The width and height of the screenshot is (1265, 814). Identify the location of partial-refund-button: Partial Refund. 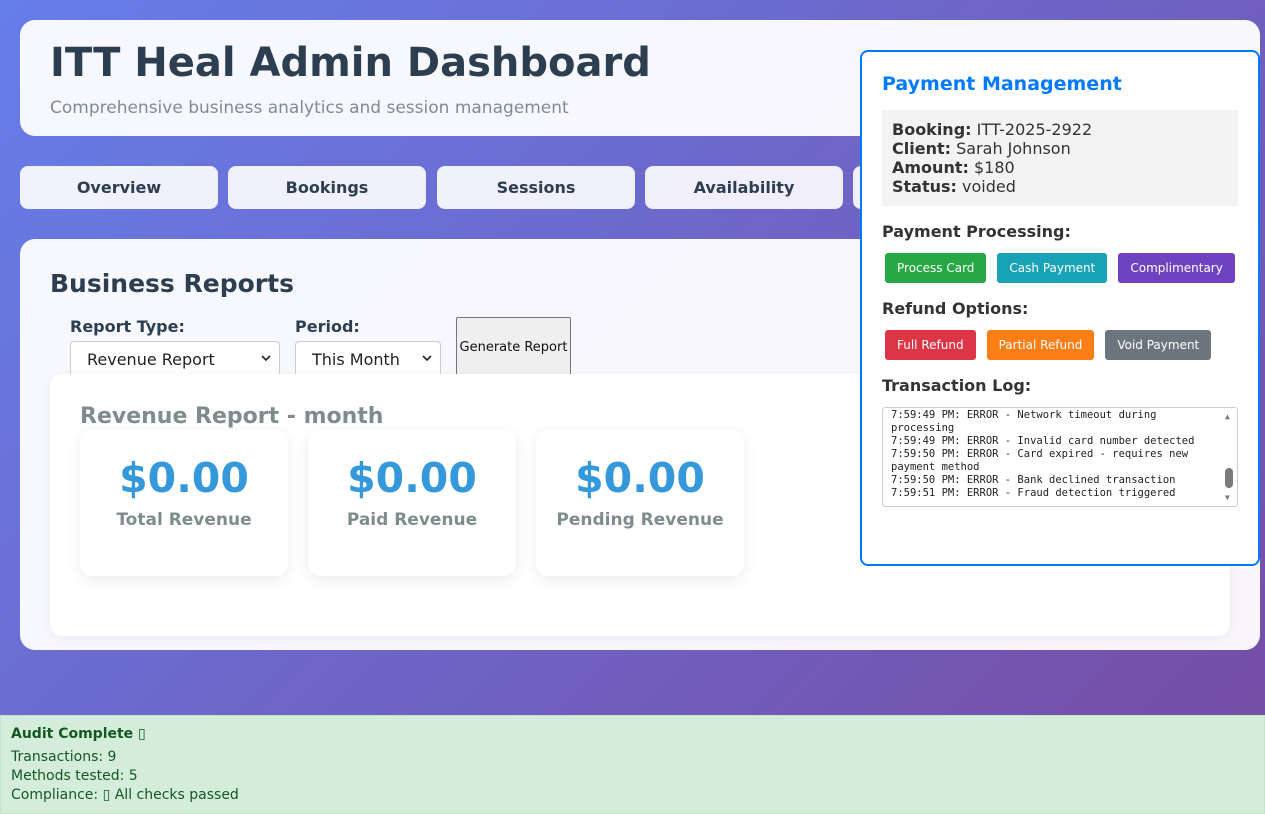
(1040, 345).